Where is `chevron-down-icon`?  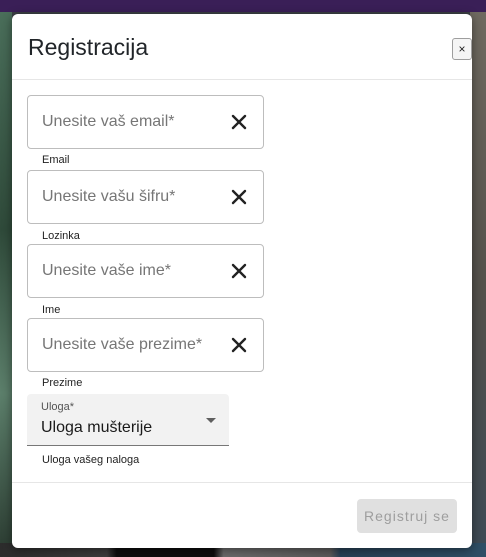 chevron-down-icon is located at coordinates (211, 420).